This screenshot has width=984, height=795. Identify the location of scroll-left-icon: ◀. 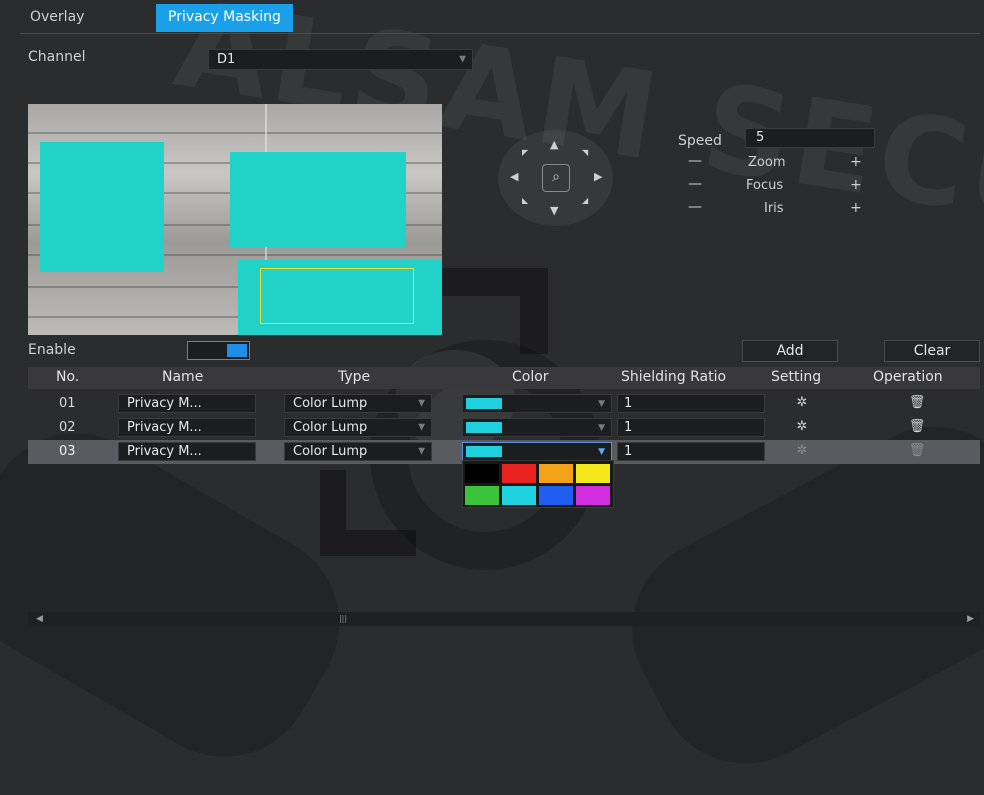
(39, 619).